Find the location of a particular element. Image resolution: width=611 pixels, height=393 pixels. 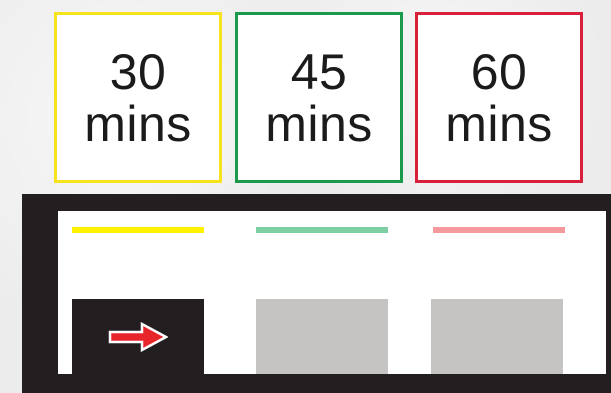

duration-number: 45 is located at coordinates (319, 71).